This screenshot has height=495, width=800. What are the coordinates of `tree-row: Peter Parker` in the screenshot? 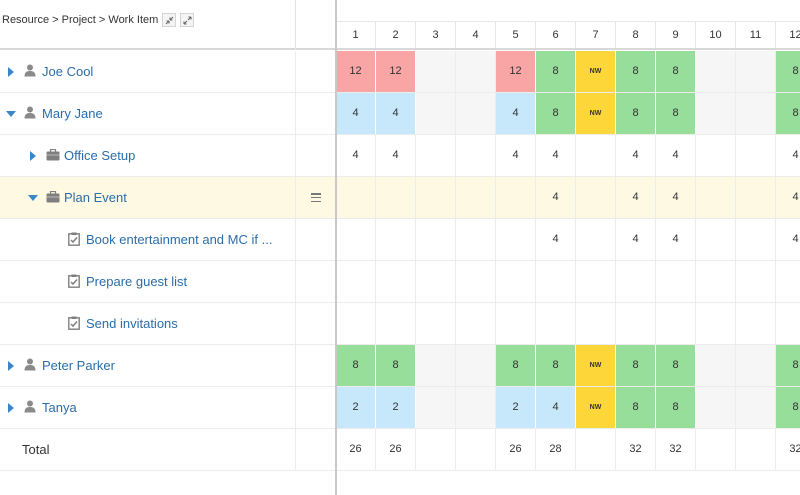 It's located at (168, 366).